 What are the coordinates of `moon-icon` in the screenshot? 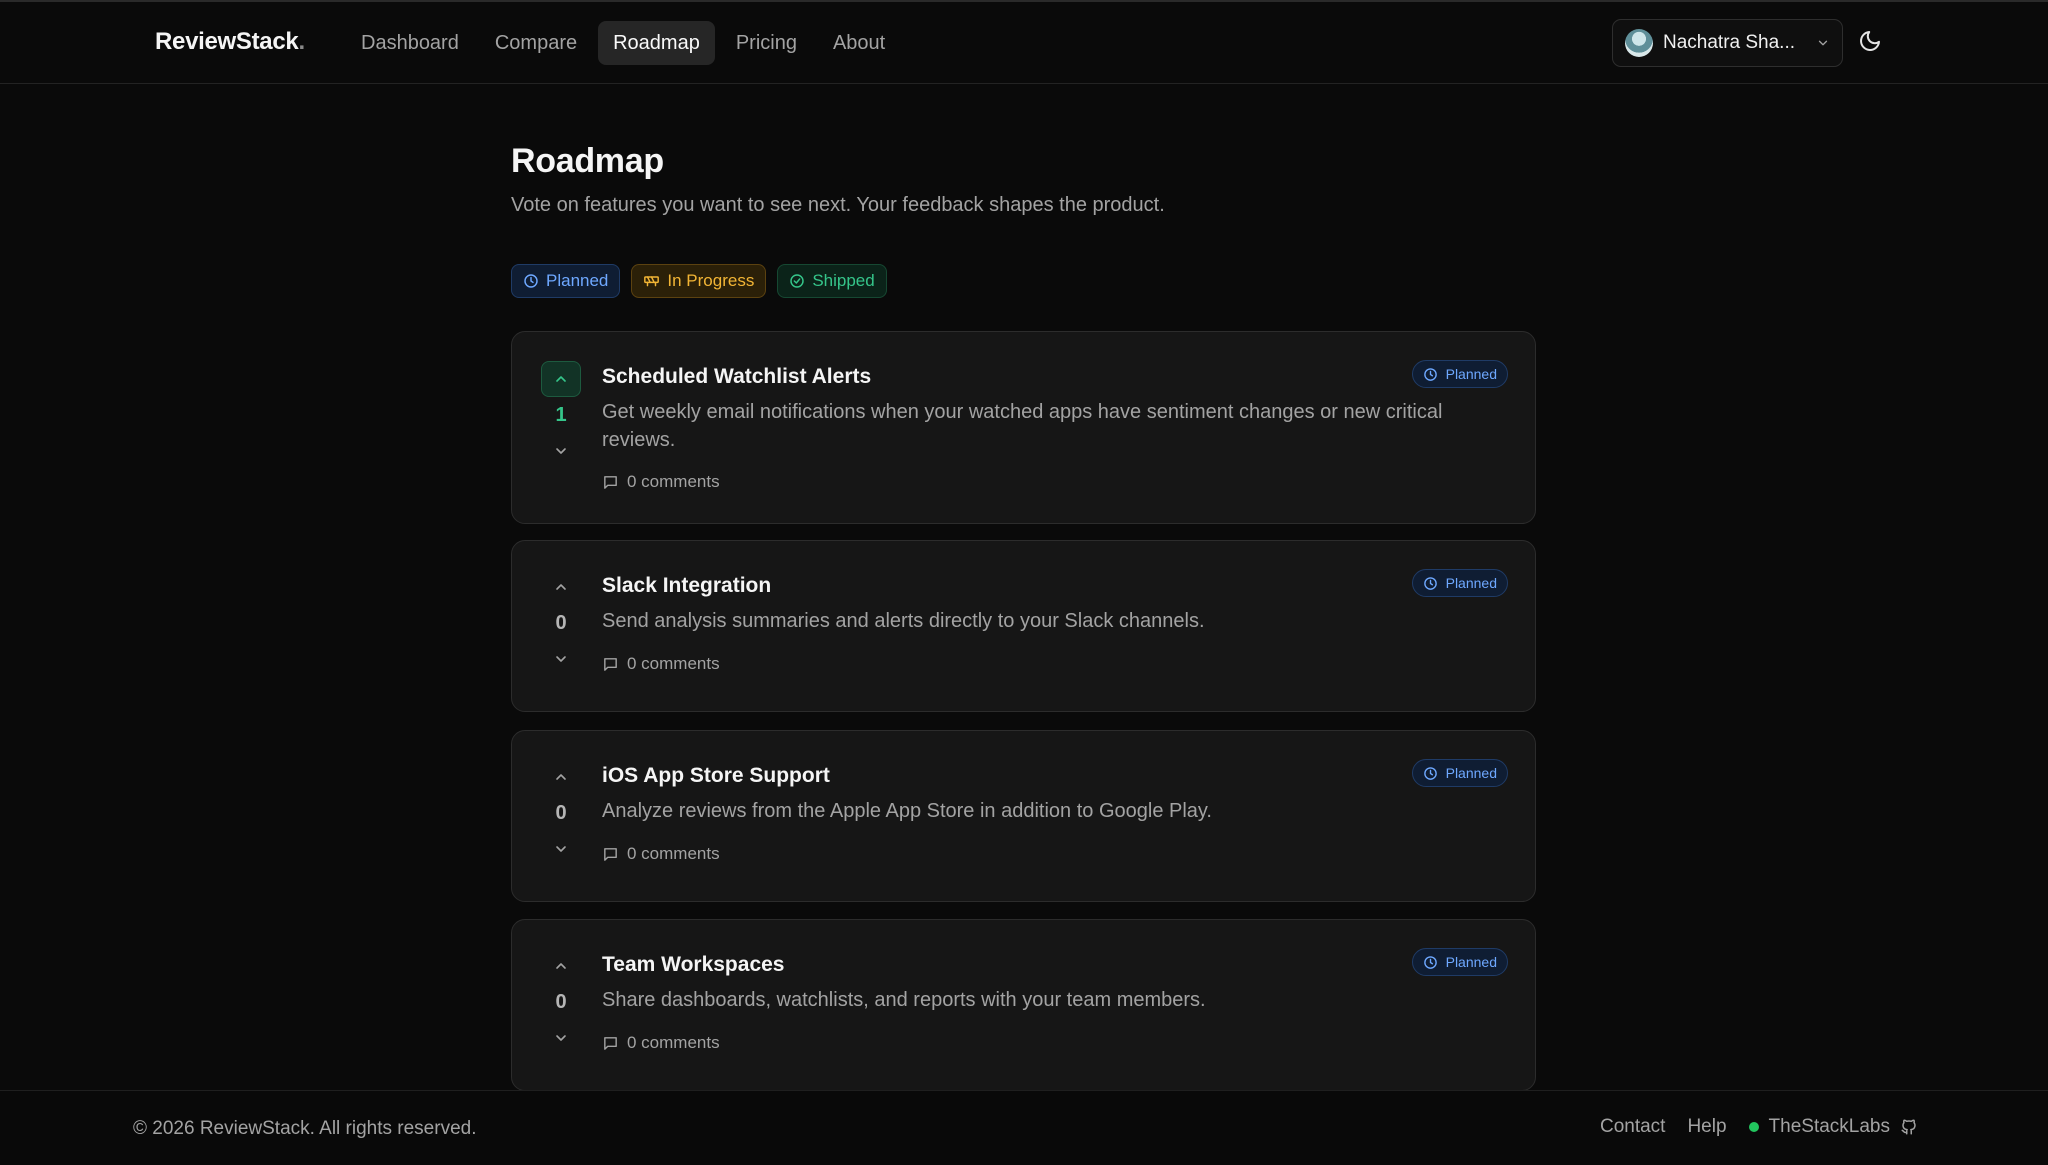 It's located at (1870, 41).